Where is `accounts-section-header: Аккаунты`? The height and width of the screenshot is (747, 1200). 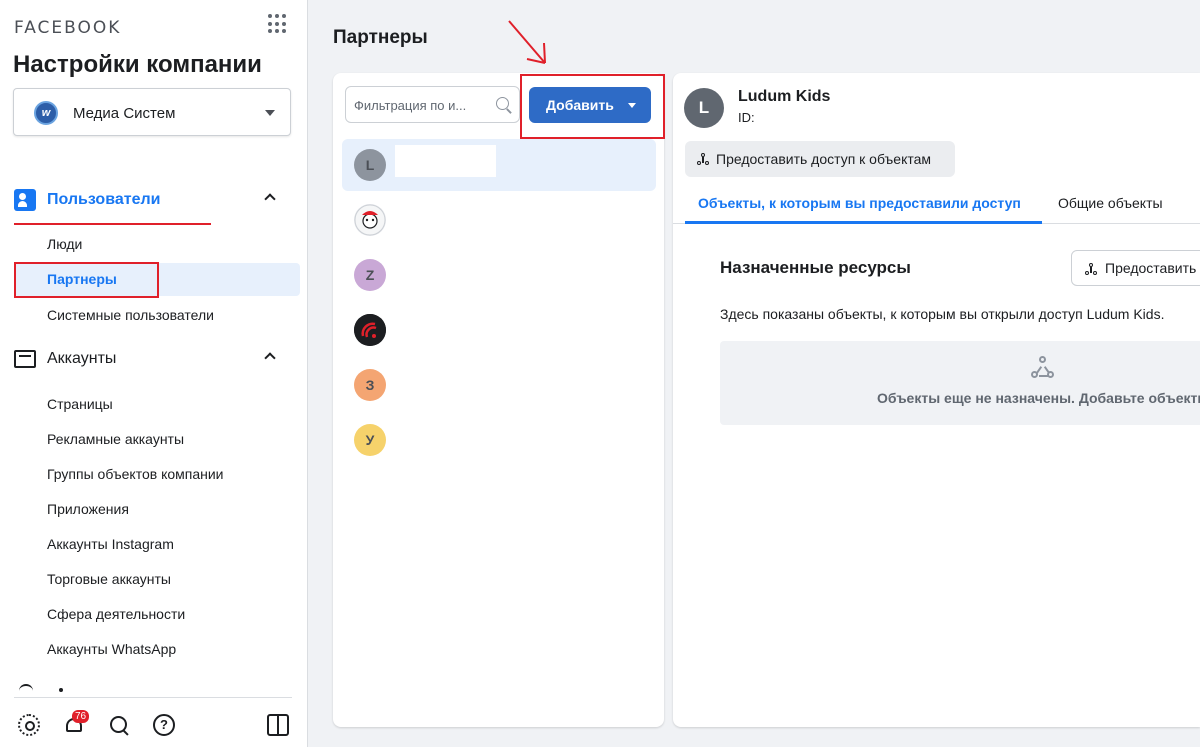
accounts-section-header: Аккаунты is located at coordinates (149, 360).